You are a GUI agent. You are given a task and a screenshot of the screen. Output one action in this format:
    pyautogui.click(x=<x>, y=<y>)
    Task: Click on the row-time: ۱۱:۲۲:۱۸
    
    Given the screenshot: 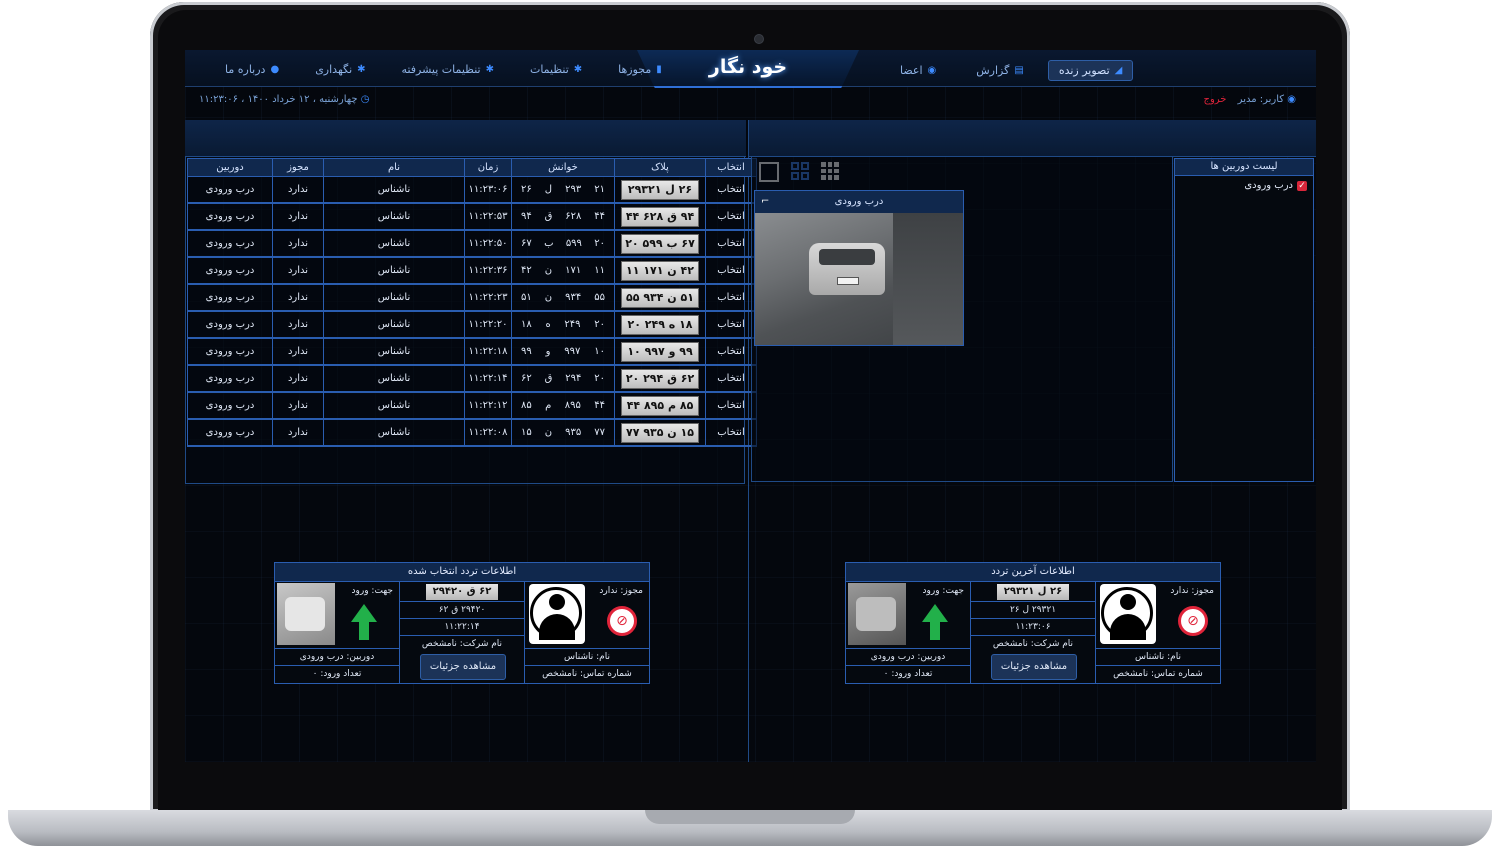 What is the action you would take?
    pyautogui.click(x=488, y=352)
    